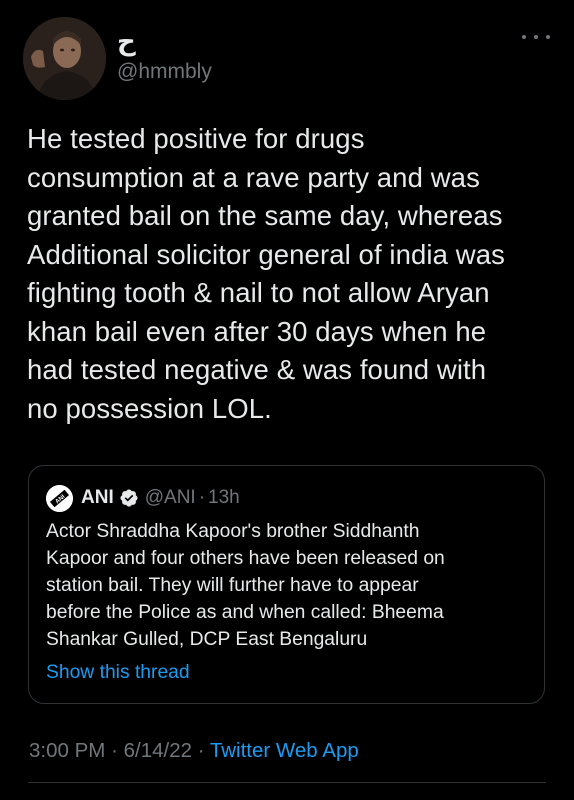  I want to click on tweet-metadata: 3:00 PM · 6/14/22 · Twitter Web App, so click(194, 751).